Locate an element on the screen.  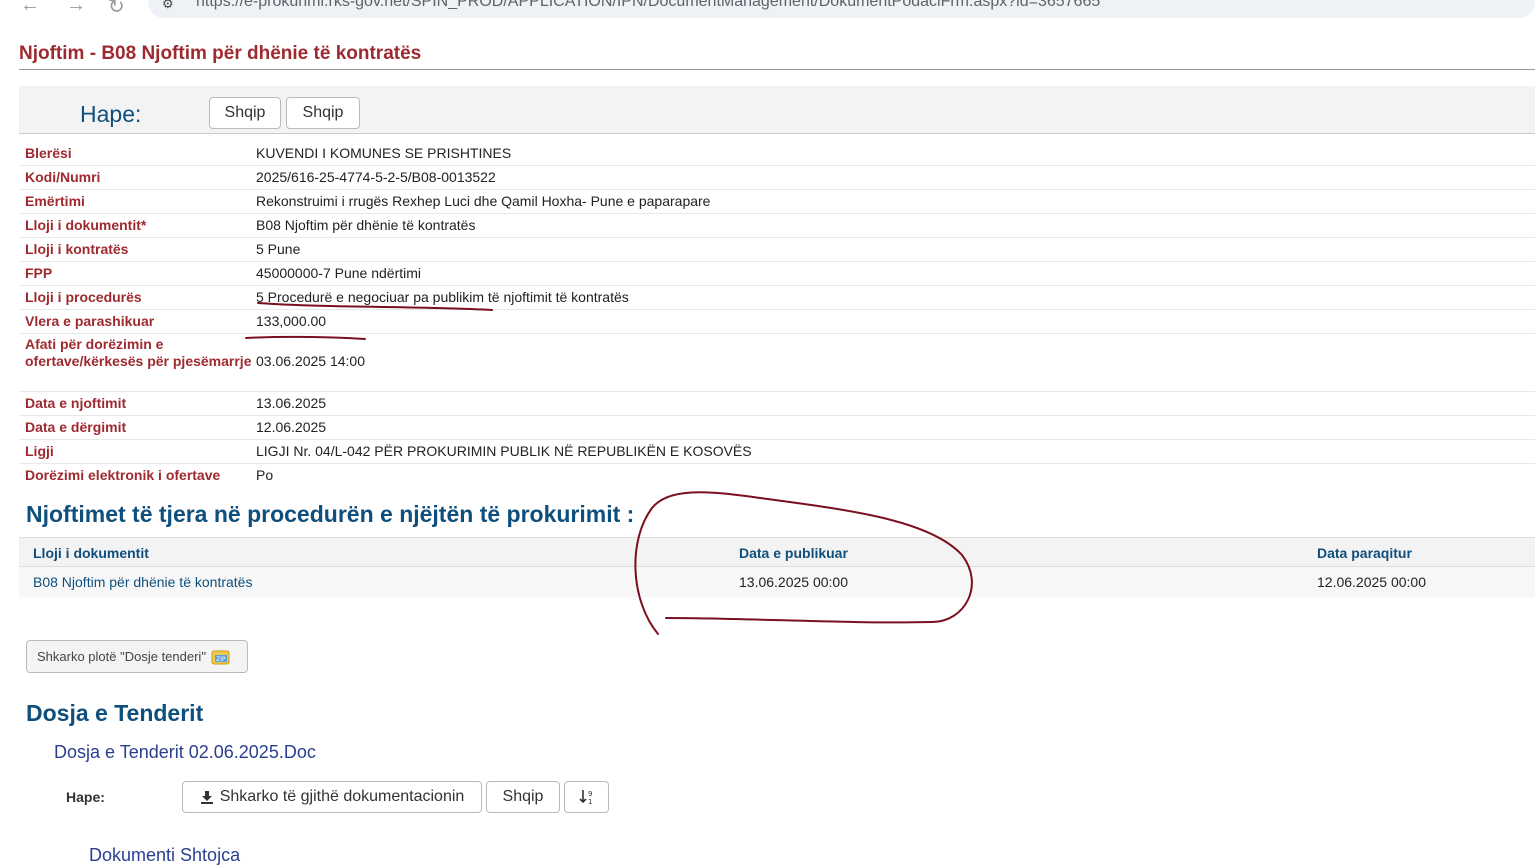
submitted-date-cell: 12.06.2025 00:00 is located at coordinates (1371, 582).